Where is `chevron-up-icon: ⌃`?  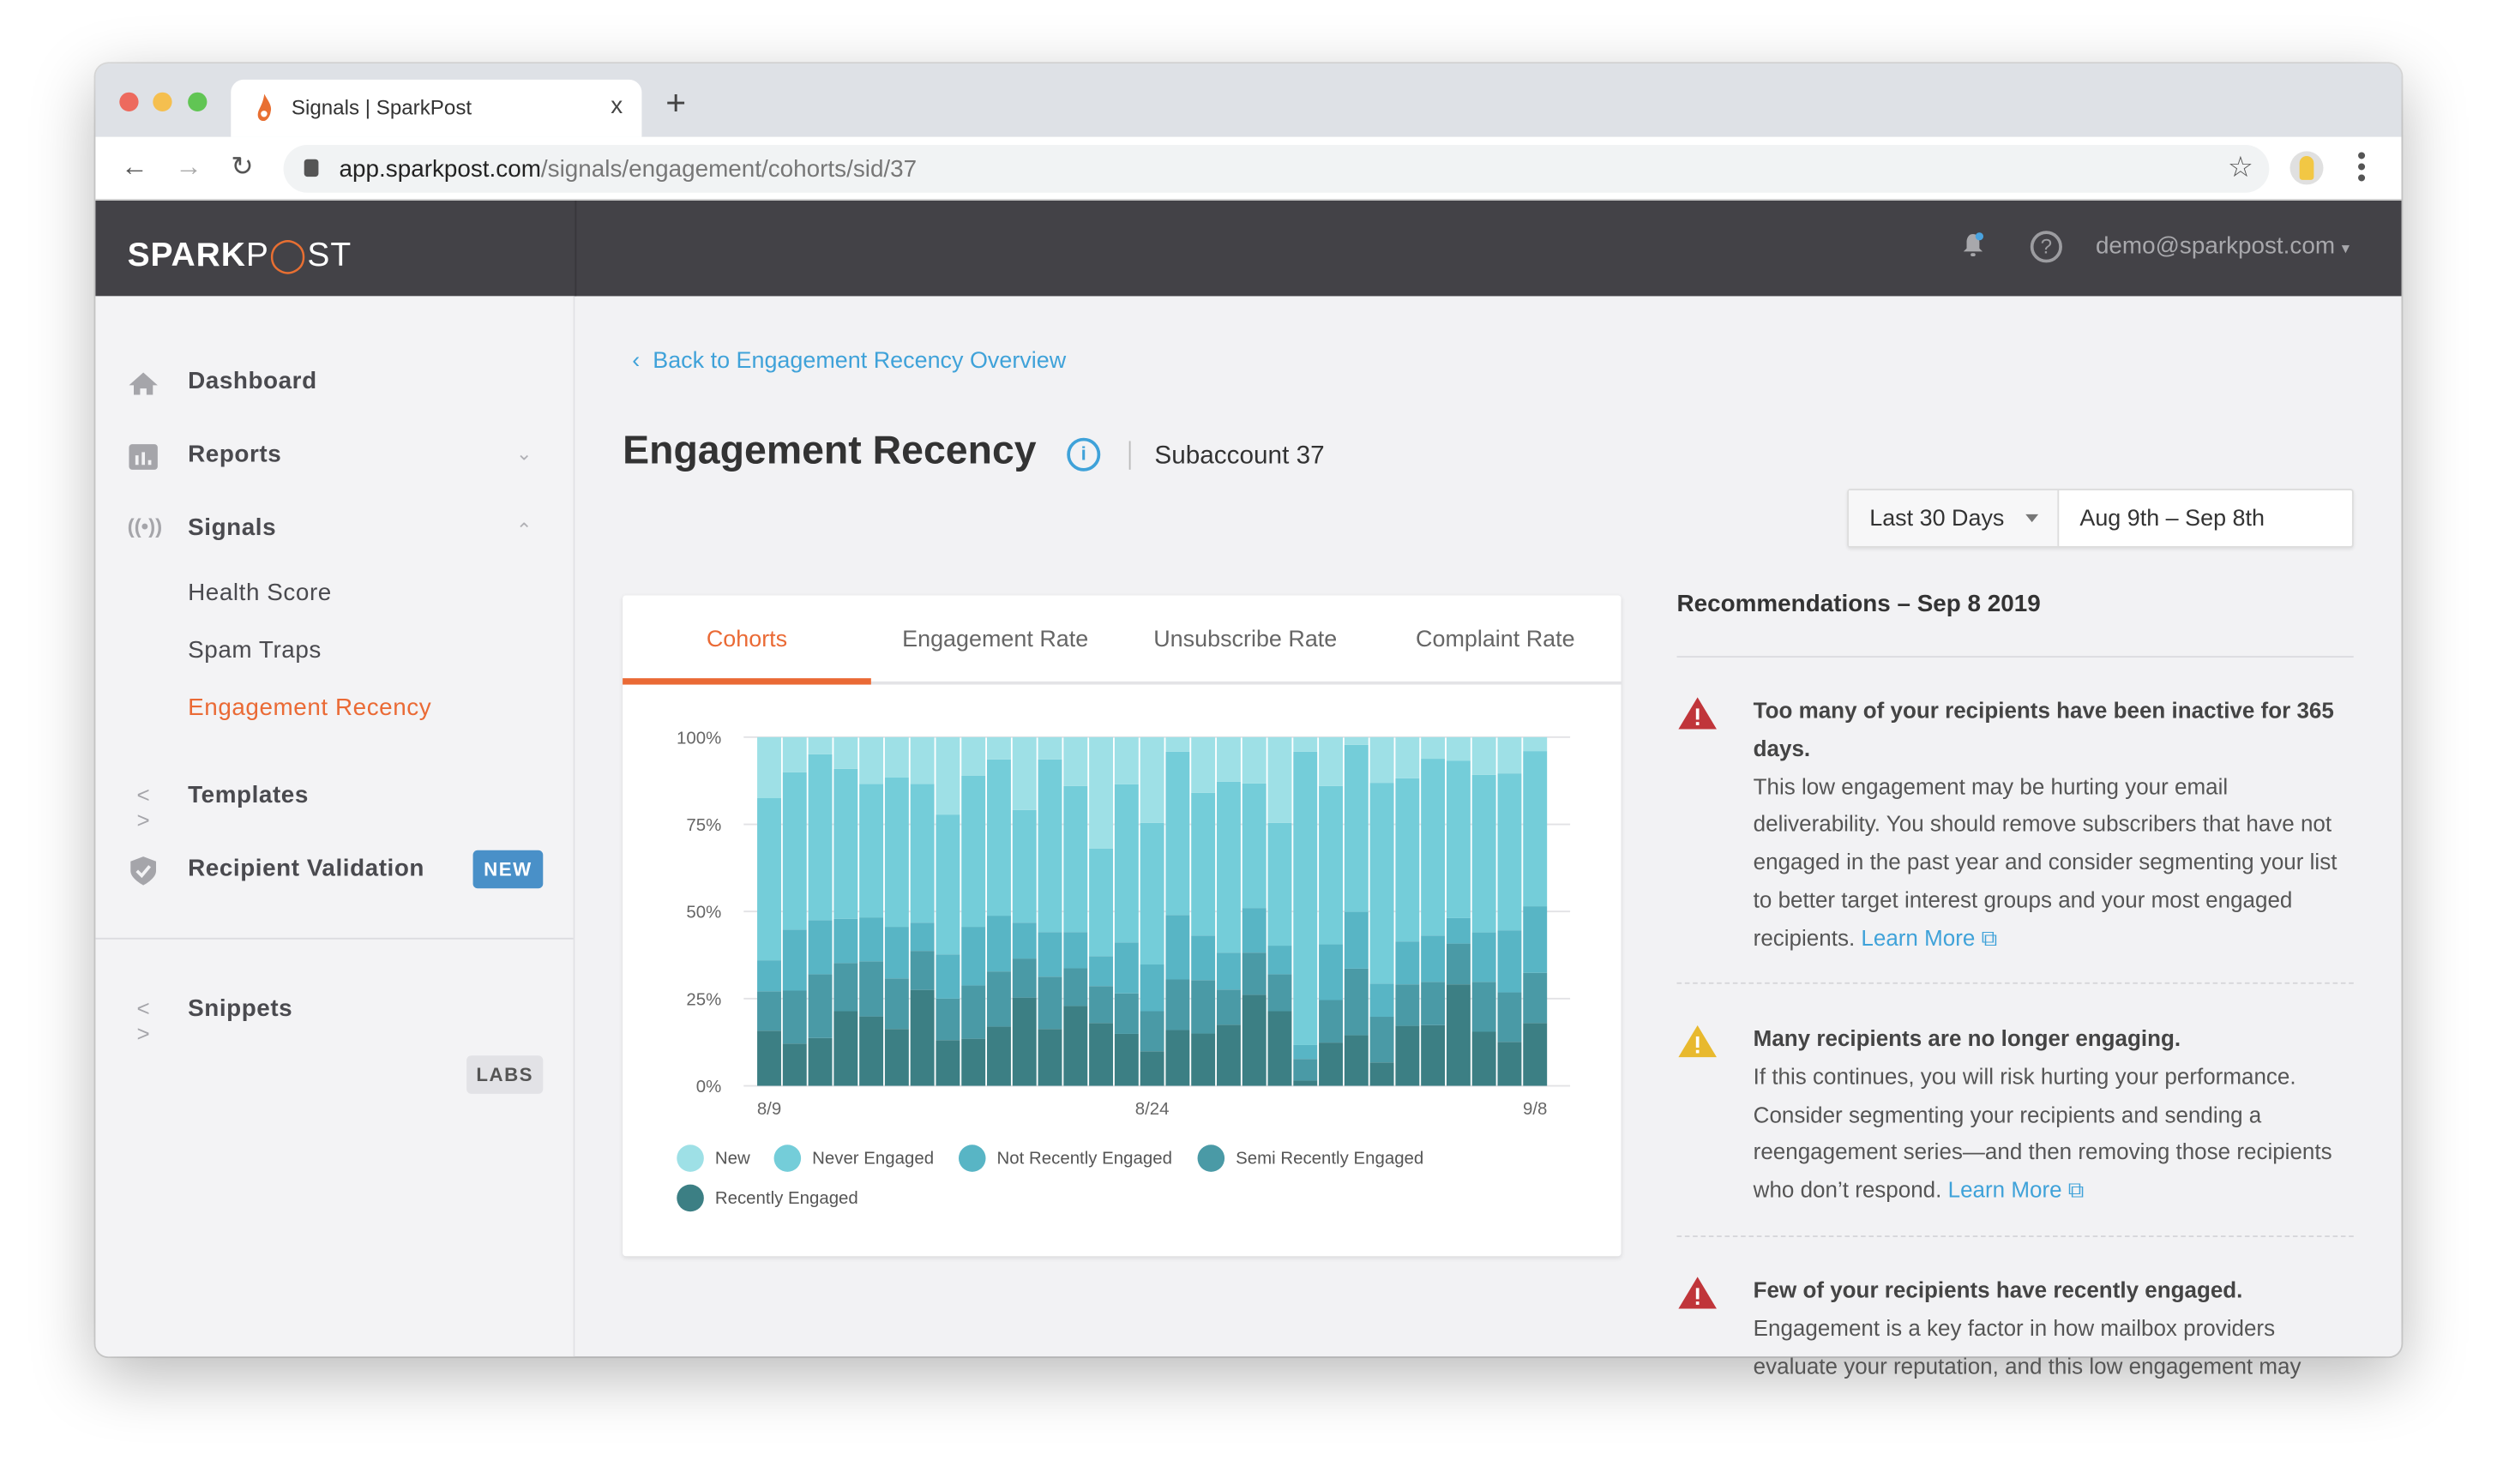
chevron-up-icon: ⌃ is located at coordinates (524, 530).